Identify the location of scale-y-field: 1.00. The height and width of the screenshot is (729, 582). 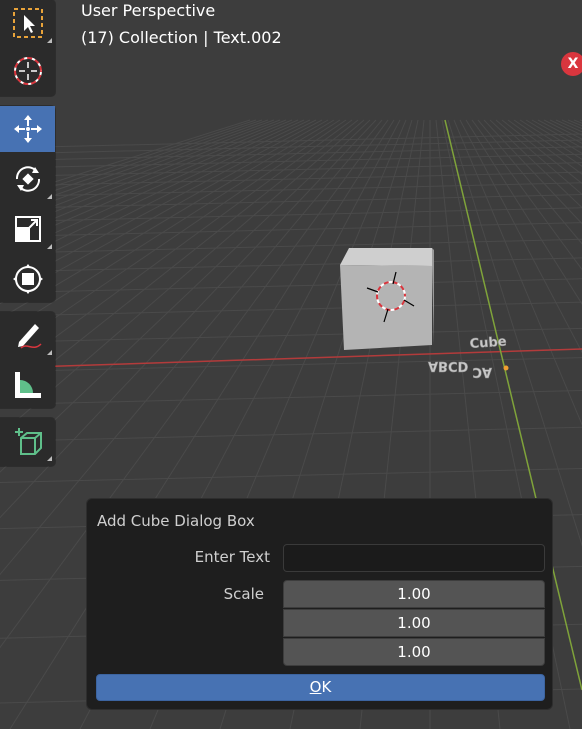
(414, 623).